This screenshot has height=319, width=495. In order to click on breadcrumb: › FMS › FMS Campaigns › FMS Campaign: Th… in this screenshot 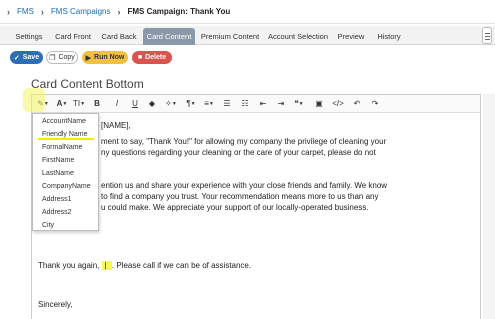, I will do `click(247, 12)`.